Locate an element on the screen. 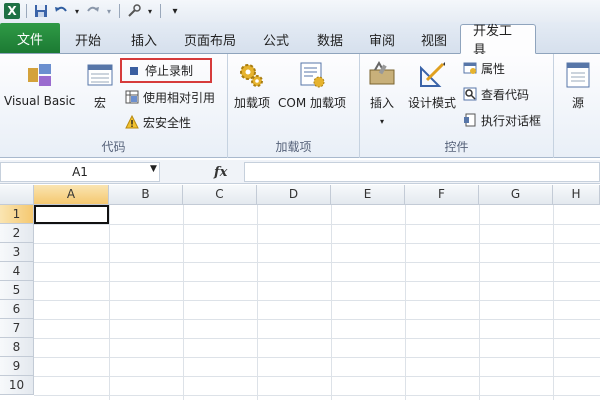 The height and width of the screenshot is (400, 600). design-mode-icon is located at coordinates (432, 75).